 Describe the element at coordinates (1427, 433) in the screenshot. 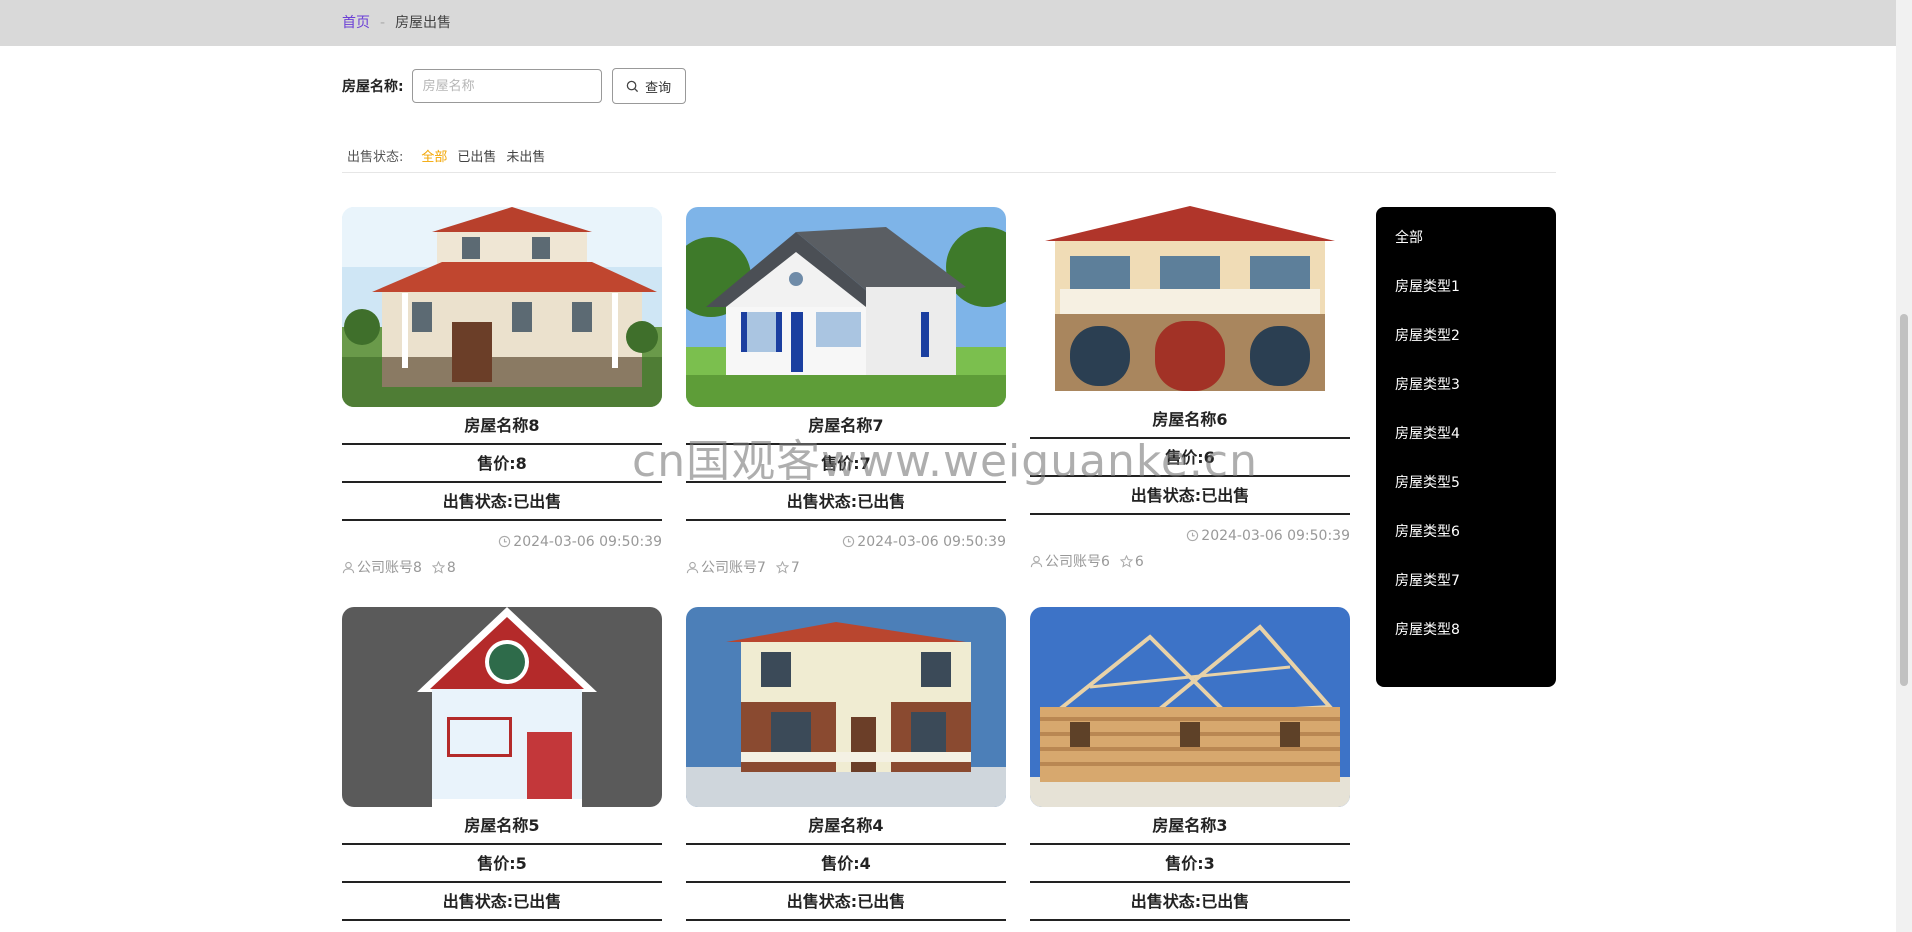

I see `type-item-4: 房屋类型4` at that location.